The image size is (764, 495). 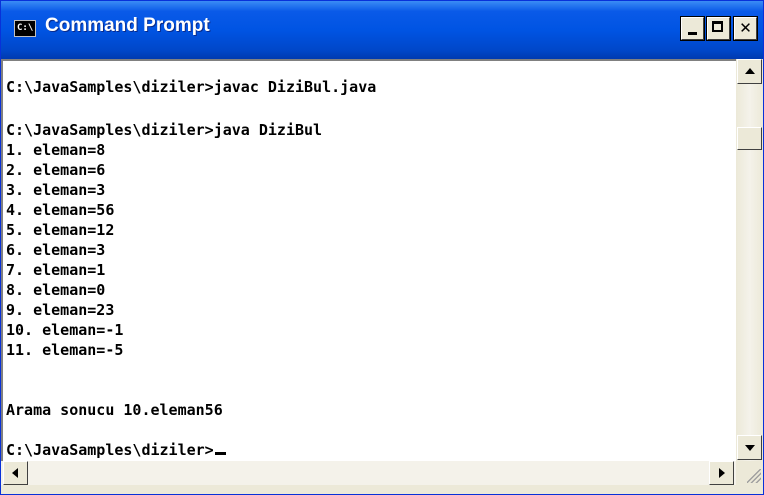 I want to click on scroll-right-arrow-icon, so click(x=722, y=473).